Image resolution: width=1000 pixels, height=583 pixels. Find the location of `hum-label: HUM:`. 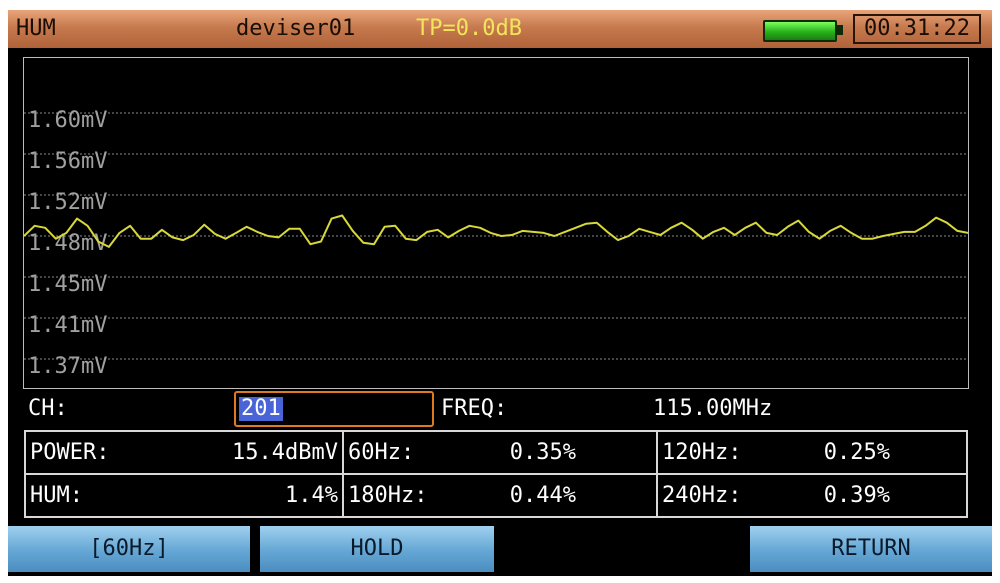

hum-label: HUM: is located at coordinates (56, 495).